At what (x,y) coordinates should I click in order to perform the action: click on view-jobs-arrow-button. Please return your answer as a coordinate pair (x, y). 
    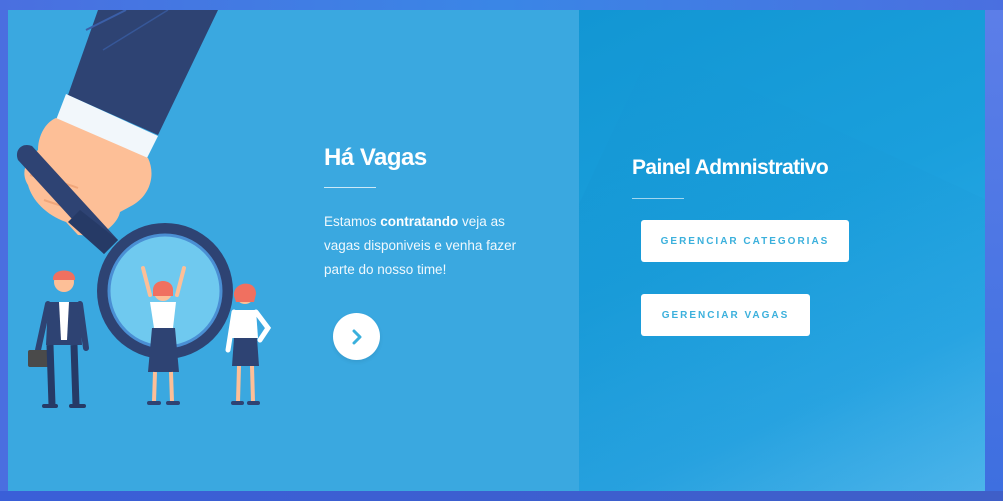
    Looking at the image, I should click on (356, 336).